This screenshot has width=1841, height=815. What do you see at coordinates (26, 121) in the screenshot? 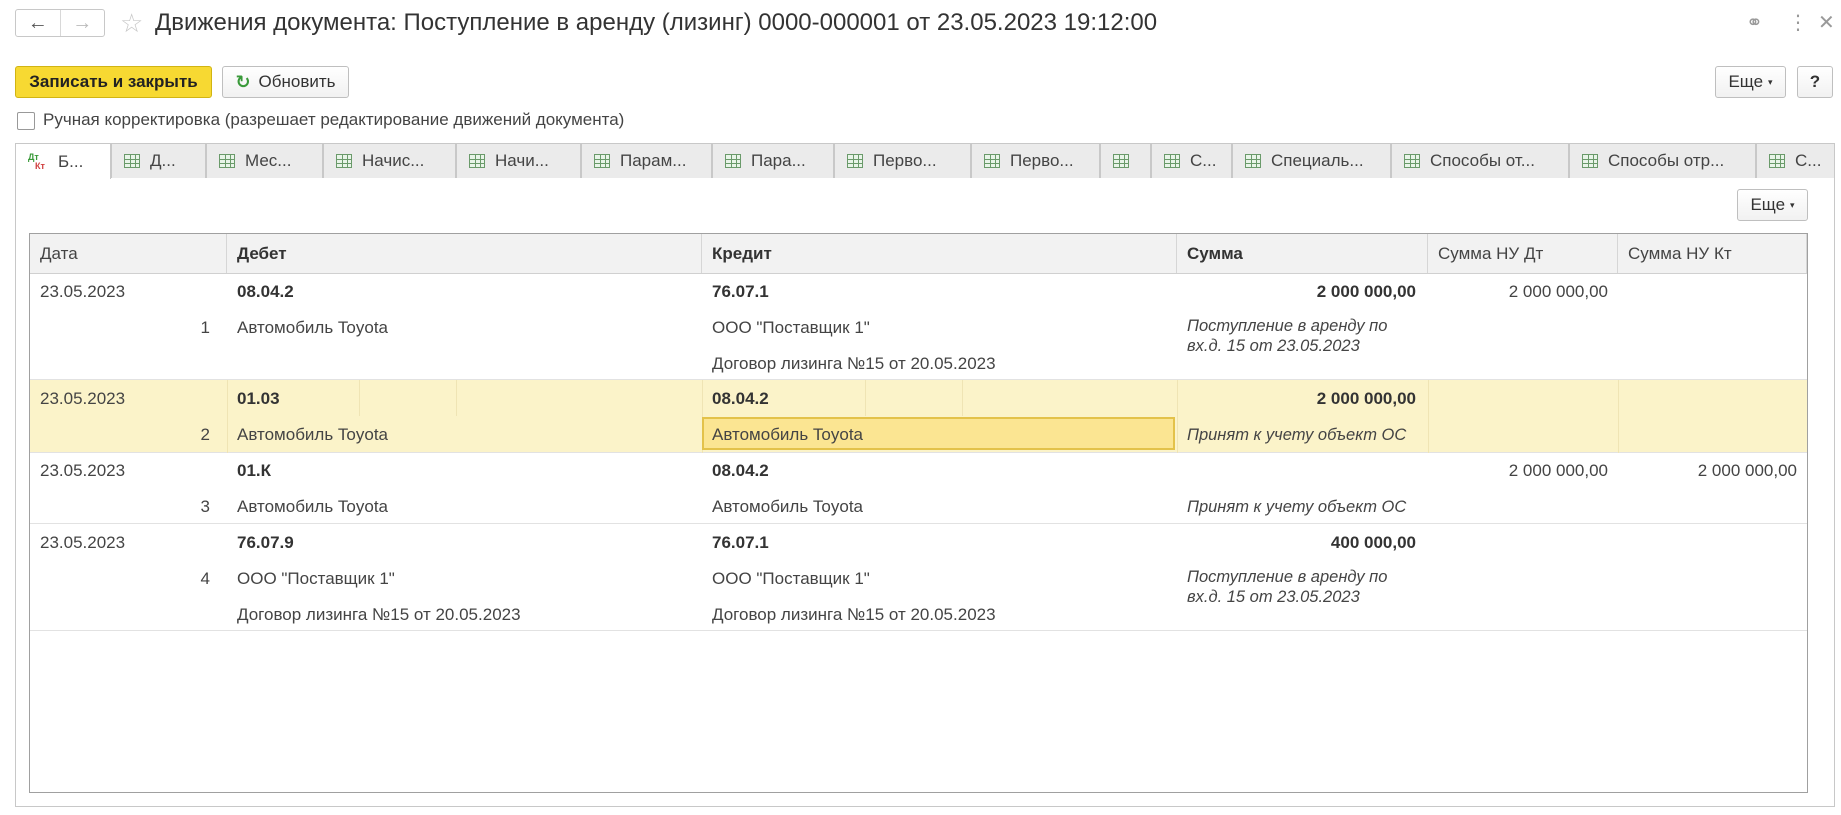
I see `manual-correction-checkbox` at bounding box center [26, 121].